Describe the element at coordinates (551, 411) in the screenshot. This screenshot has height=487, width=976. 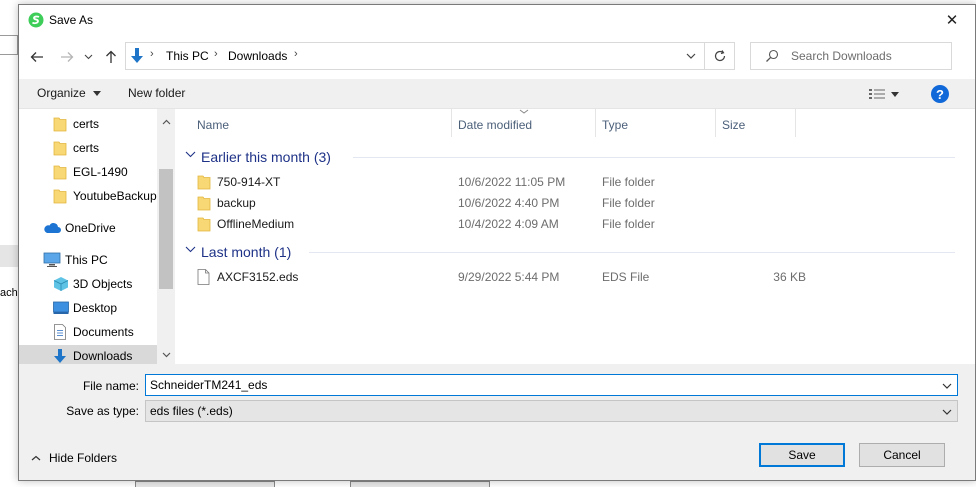
I see `savetype-select: eds files (*.eds)` at that location.